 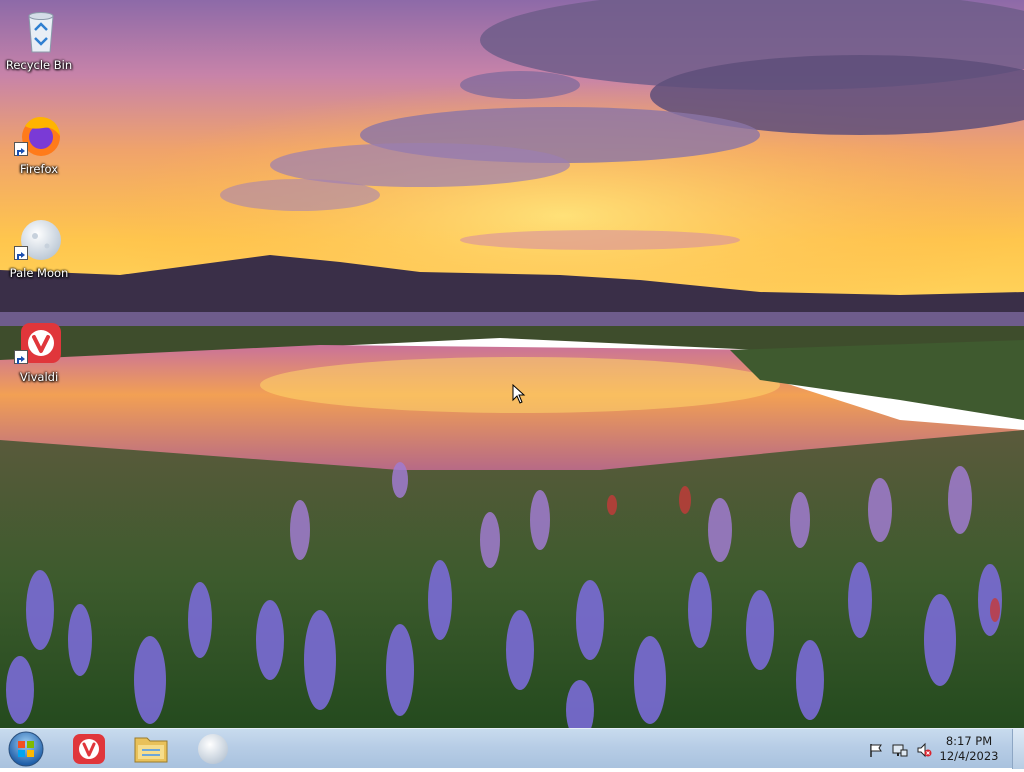 I want to click on network-icon, so click(x=900, y=750).